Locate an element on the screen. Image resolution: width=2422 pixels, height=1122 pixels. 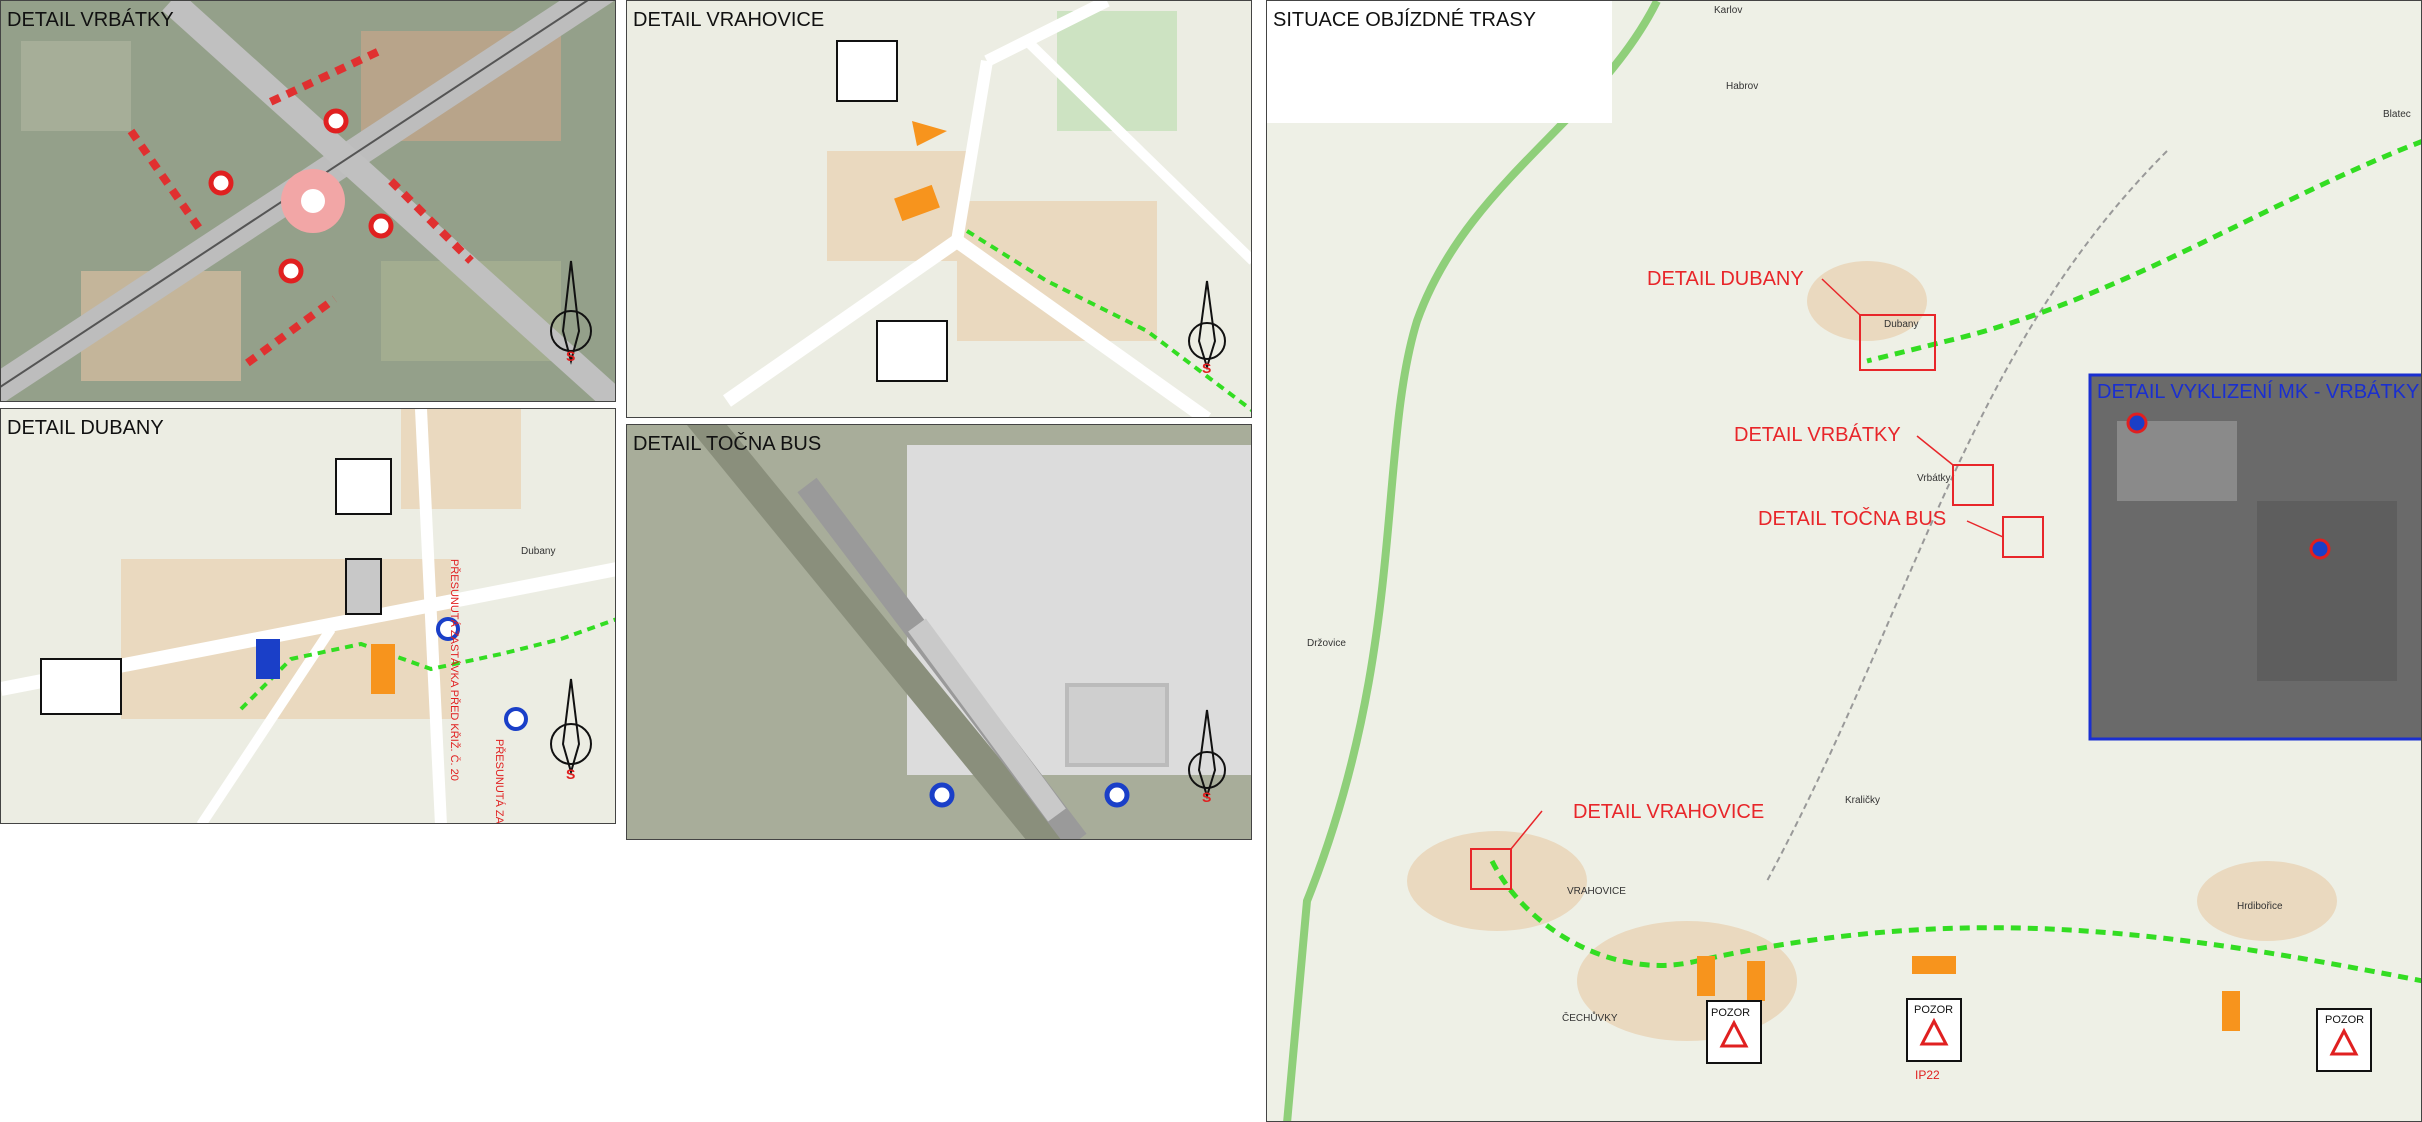
panel-detail-tocna-bus: DETAIL TOČNA BUS S is located at coordinates (939, 632).